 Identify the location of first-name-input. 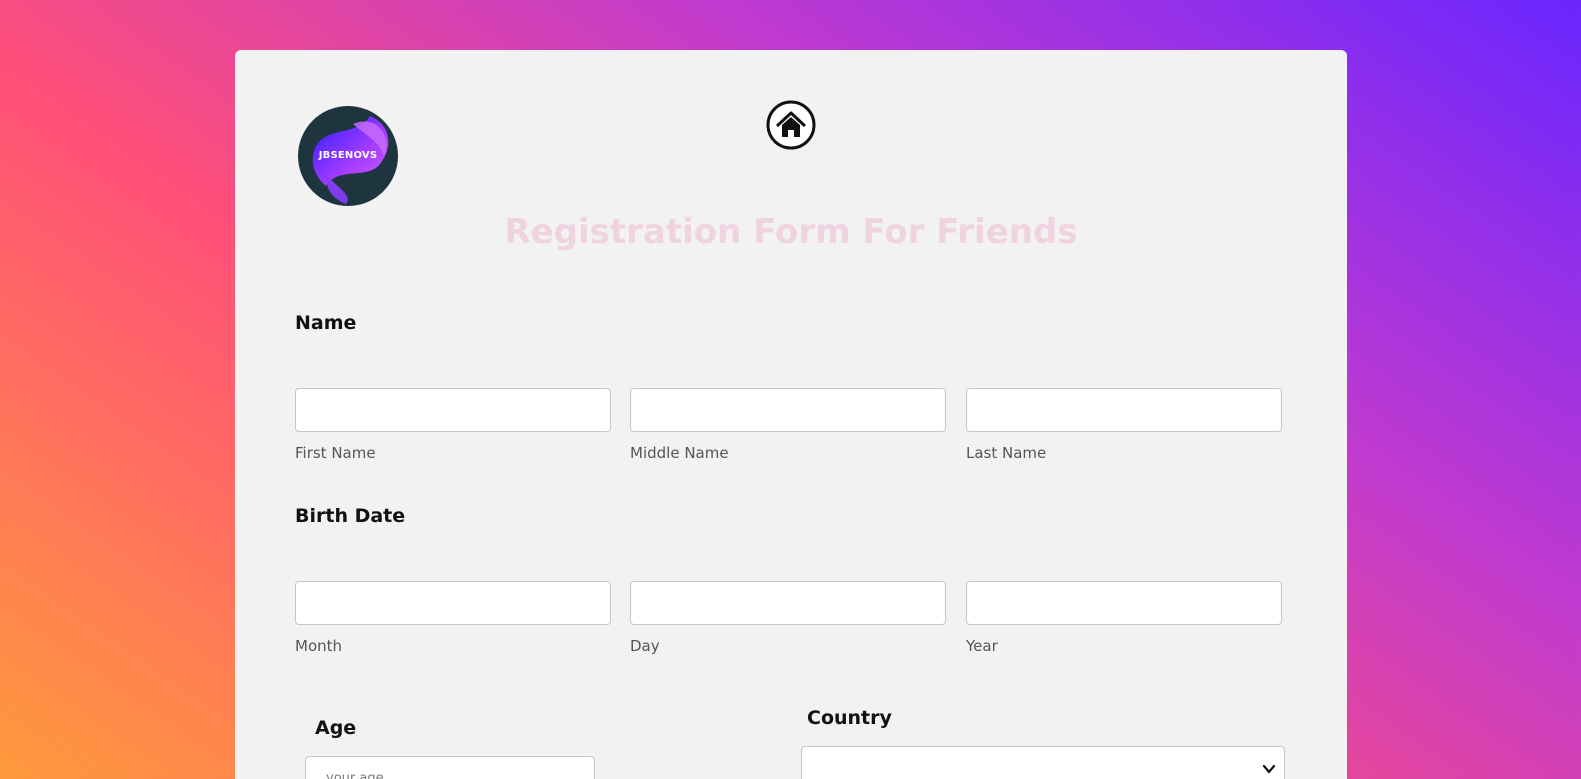
(453, 410).